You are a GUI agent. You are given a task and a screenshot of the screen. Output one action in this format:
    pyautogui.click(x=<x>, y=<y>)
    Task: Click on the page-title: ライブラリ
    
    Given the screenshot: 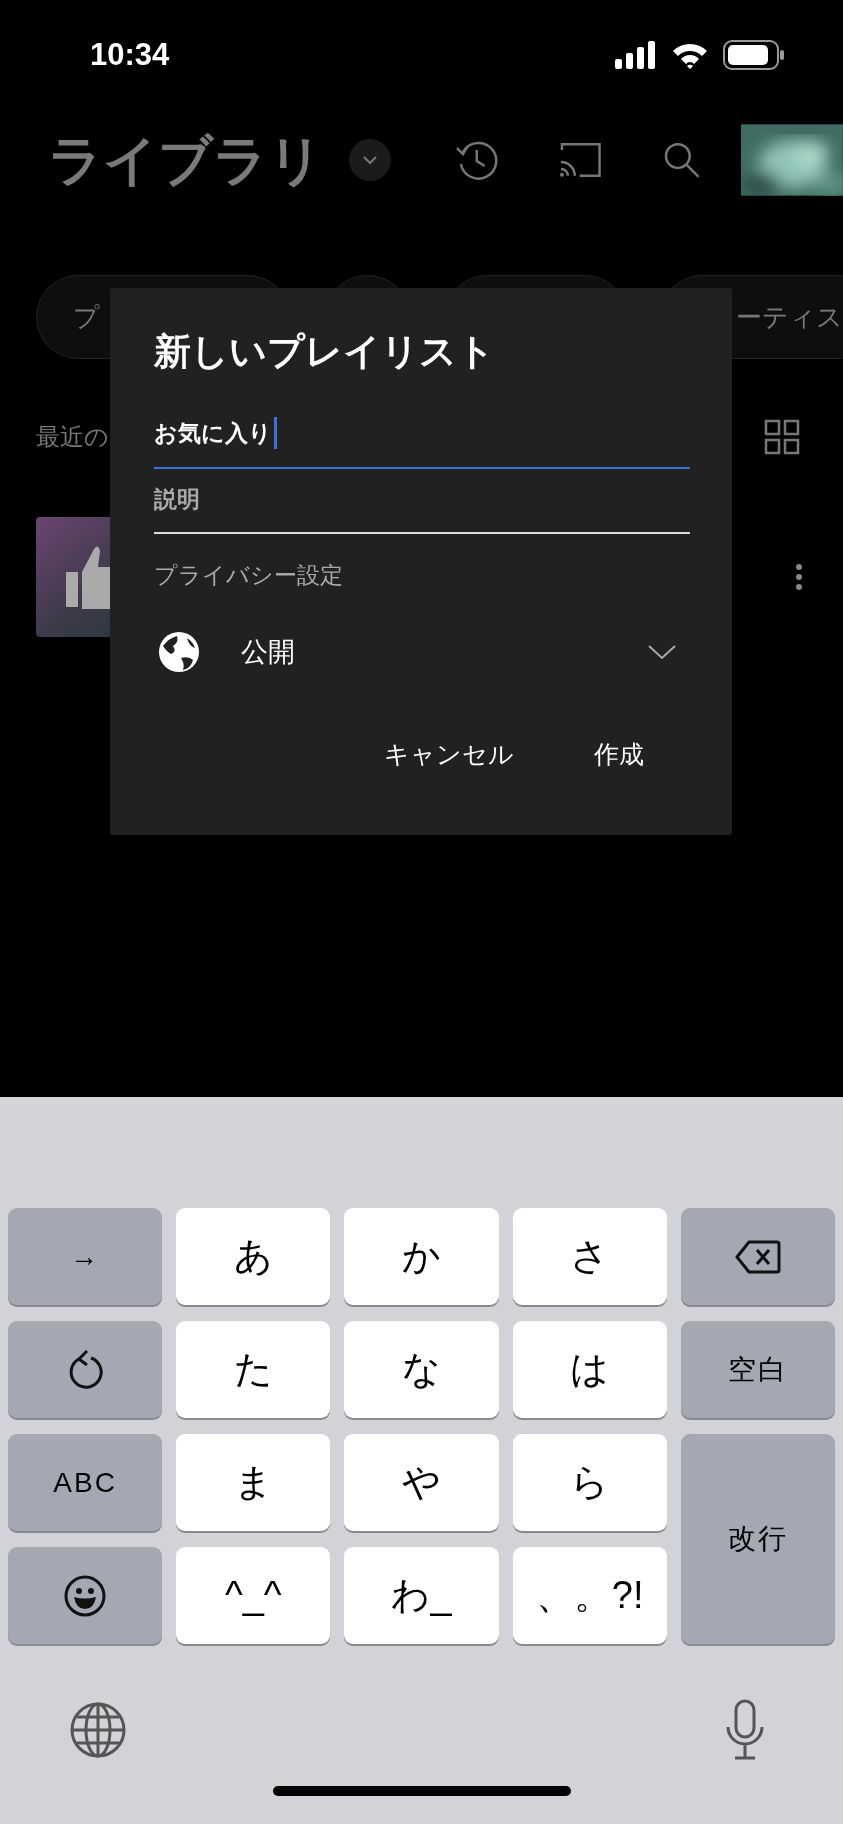 What is the action you would take?
    pyautogui.click(x=185, y=160)
    